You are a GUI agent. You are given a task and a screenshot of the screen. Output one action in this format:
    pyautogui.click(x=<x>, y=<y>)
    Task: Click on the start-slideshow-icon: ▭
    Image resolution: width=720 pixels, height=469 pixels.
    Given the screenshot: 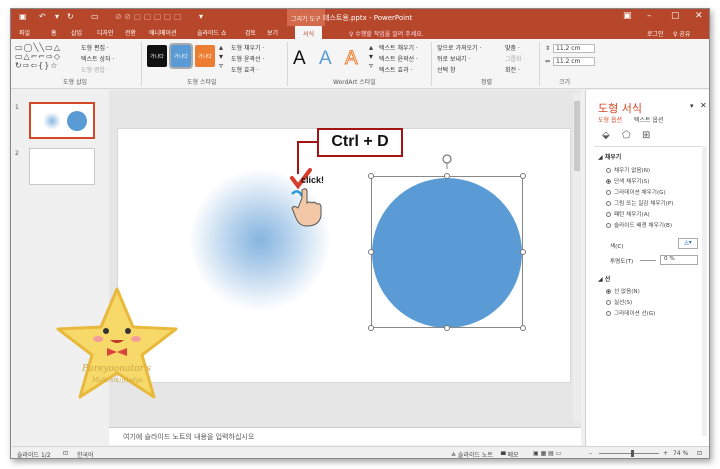 What is the action you would take?
    pyautogui.click(x=95, y=16)
    